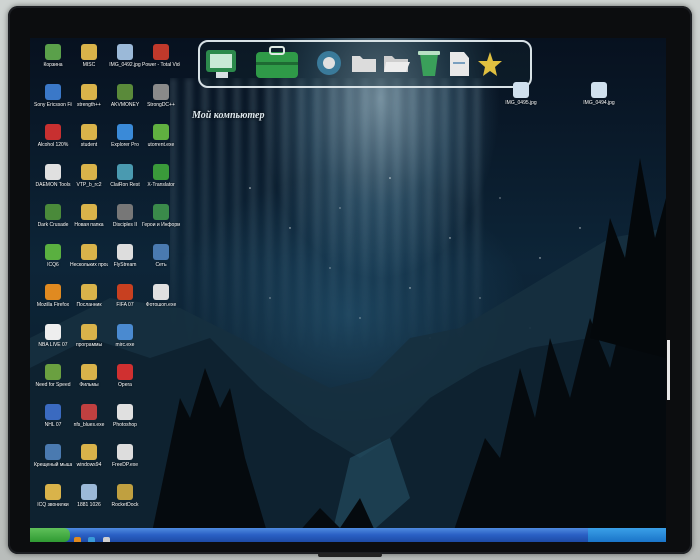 The image size is (700, 560). I want to click on desktop-icon: Фильмы, so click(89, 376).